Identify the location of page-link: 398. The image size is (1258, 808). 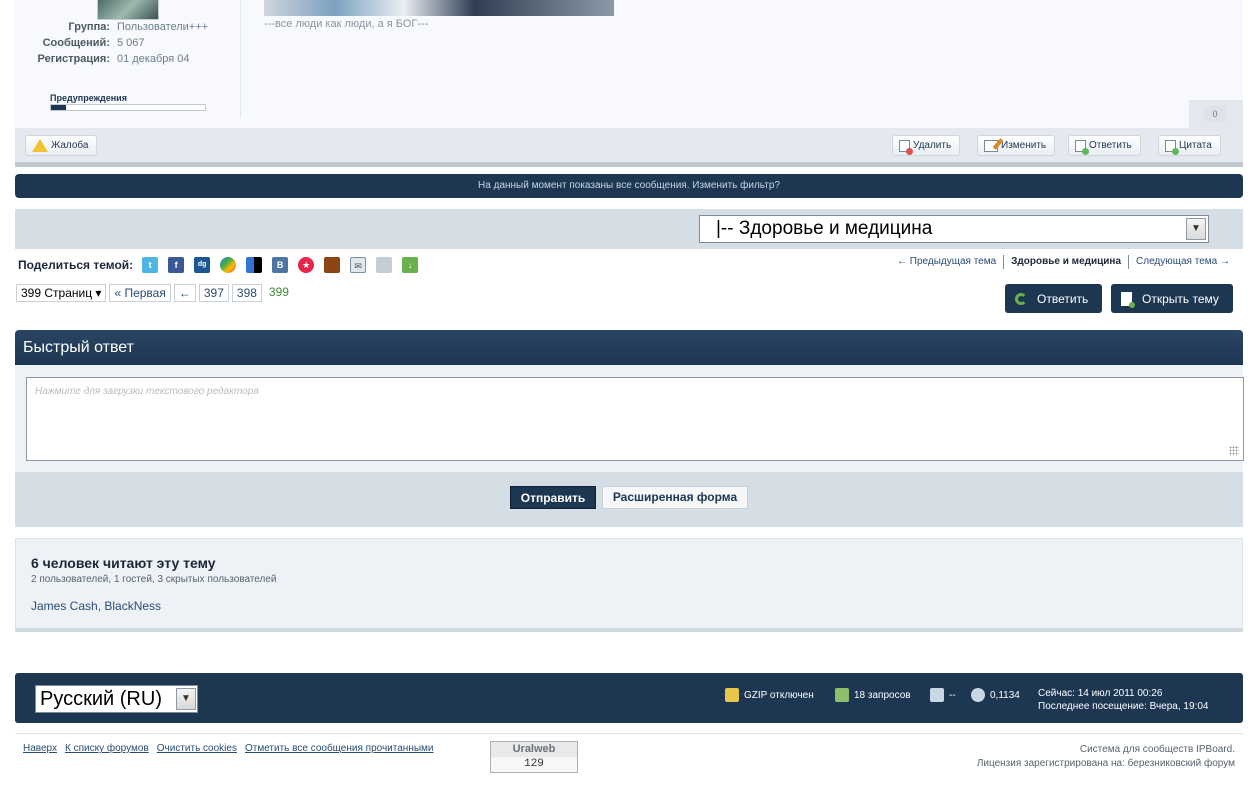
(246, 293).